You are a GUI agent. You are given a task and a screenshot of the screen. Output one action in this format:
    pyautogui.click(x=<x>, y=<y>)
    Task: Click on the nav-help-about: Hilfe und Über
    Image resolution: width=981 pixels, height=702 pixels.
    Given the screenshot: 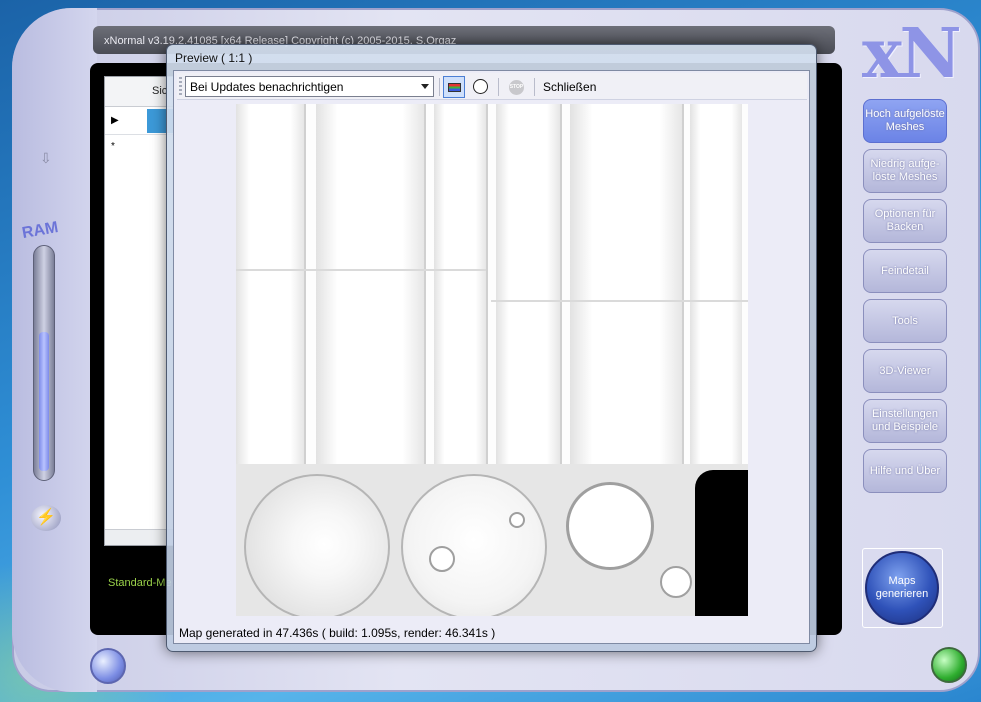 What is the action you would take?
    pyautogui.click(x=905, y=471)
    